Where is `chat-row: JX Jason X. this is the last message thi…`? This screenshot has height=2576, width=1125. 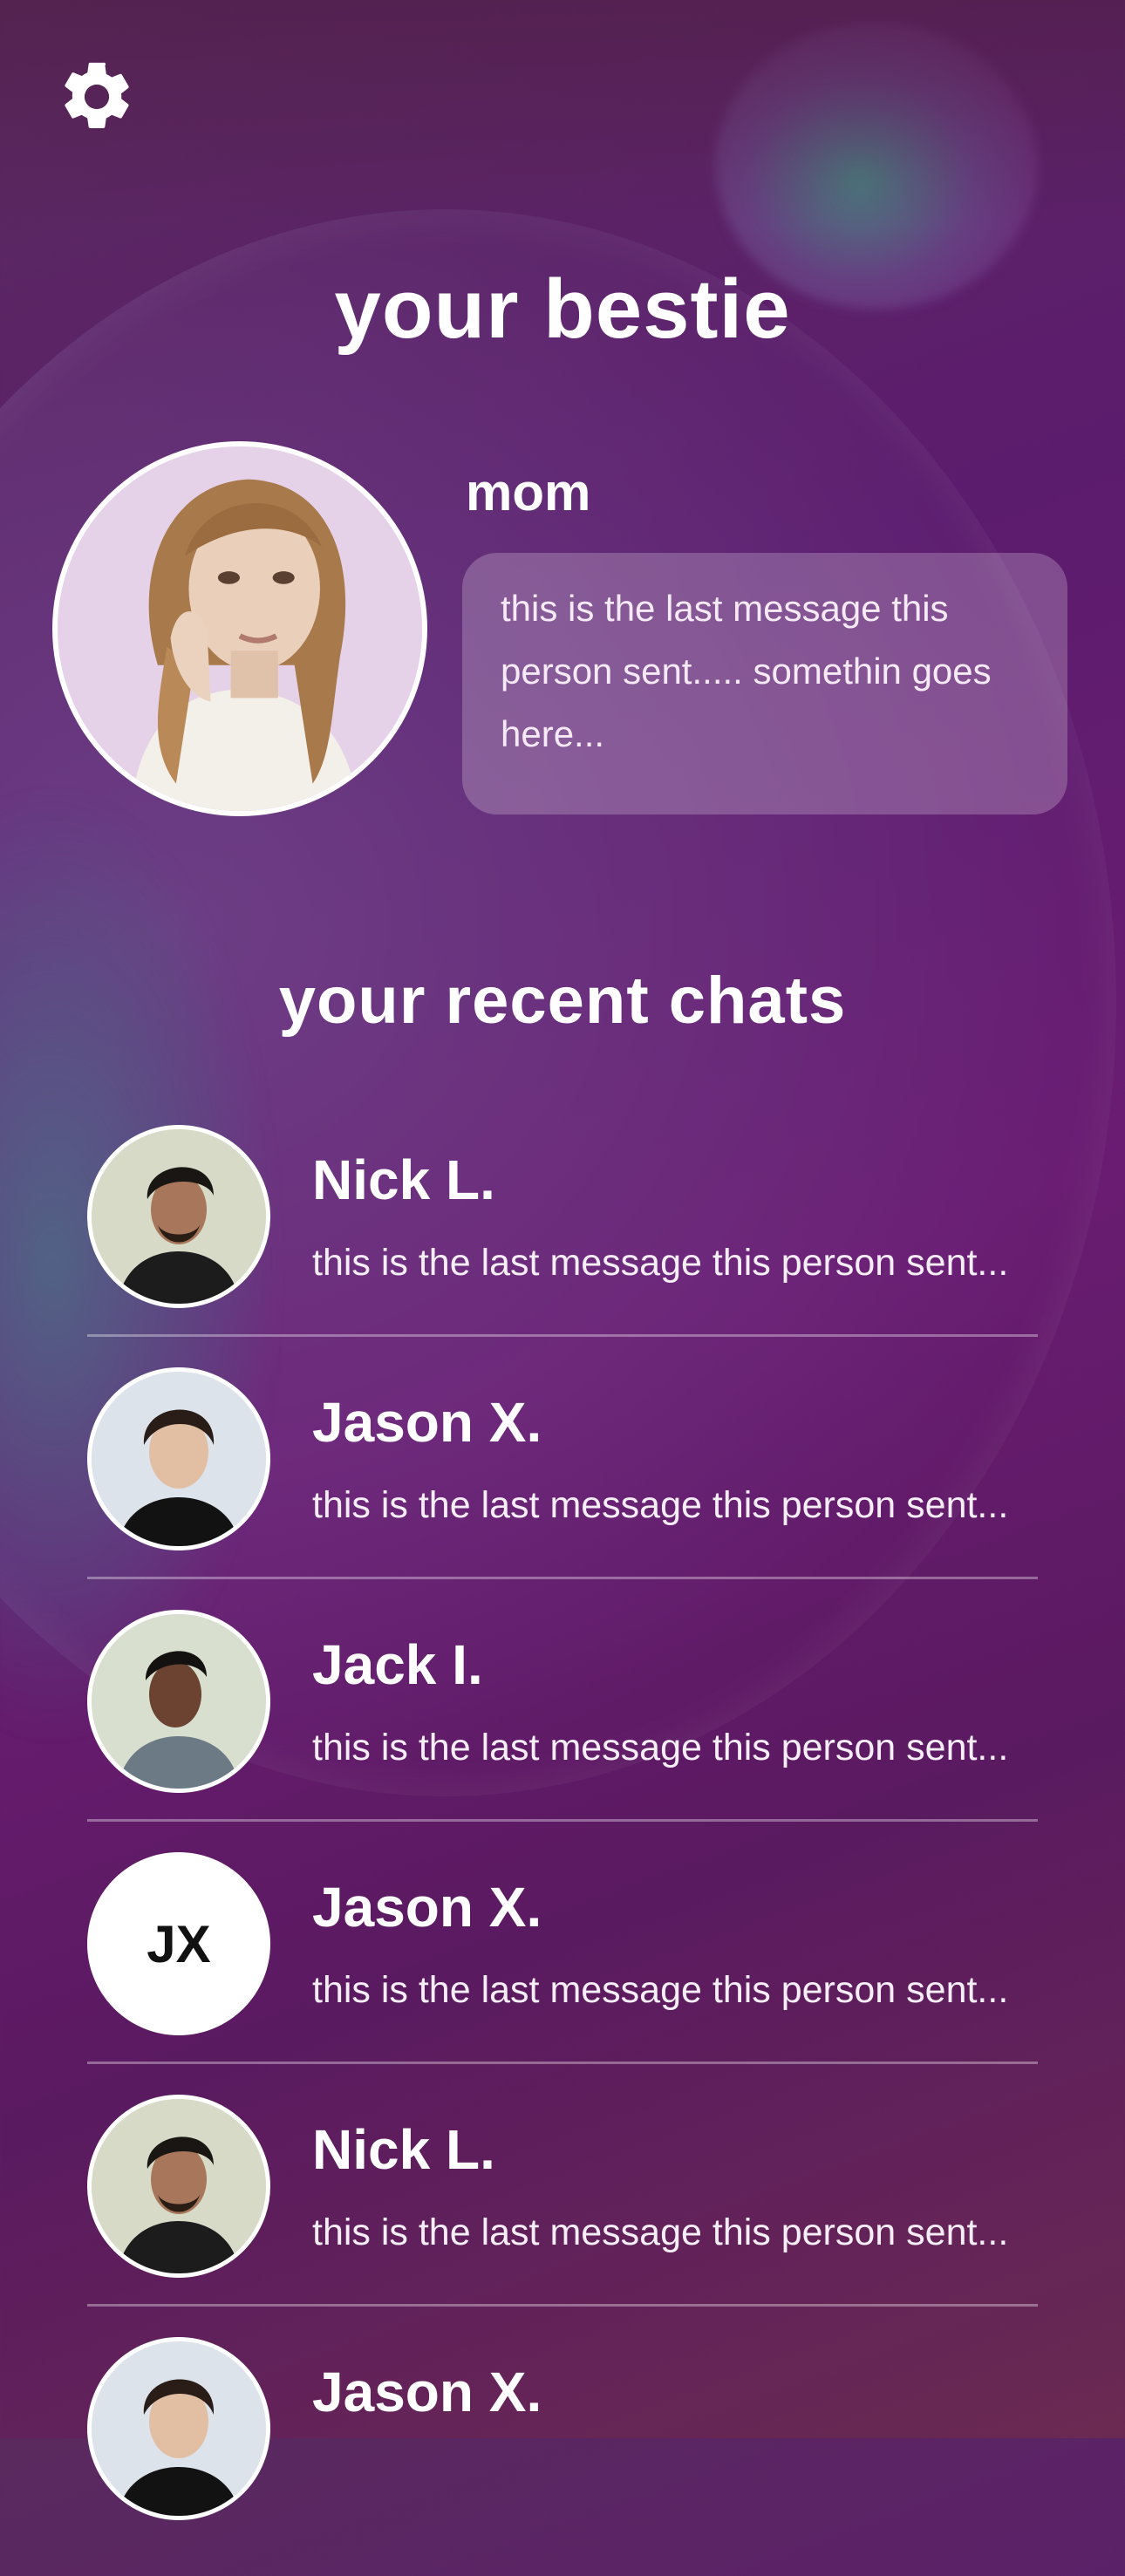
chat-row: JX Jason X. this is the last message thi… is located at coordinates (562, 1970).